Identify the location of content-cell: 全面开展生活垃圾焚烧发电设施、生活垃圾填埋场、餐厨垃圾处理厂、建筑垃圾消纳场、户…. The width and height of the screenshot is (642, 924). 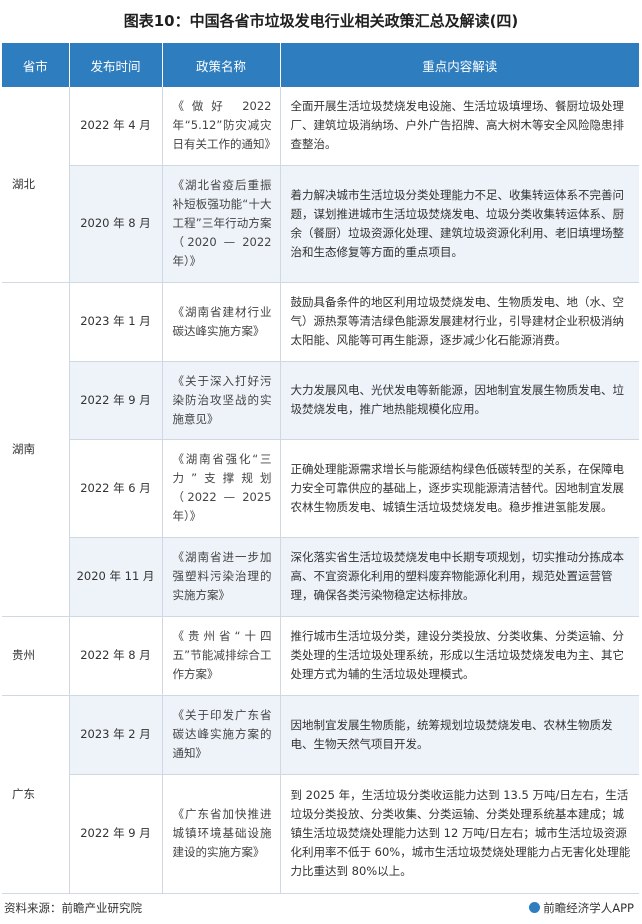
(459, 126).